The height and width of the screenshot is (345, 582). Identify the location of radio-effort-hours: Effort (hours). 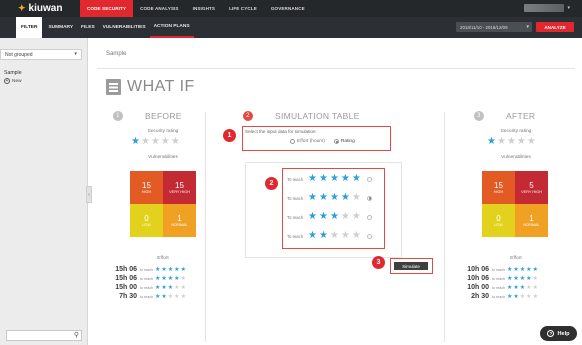
(307, 141).